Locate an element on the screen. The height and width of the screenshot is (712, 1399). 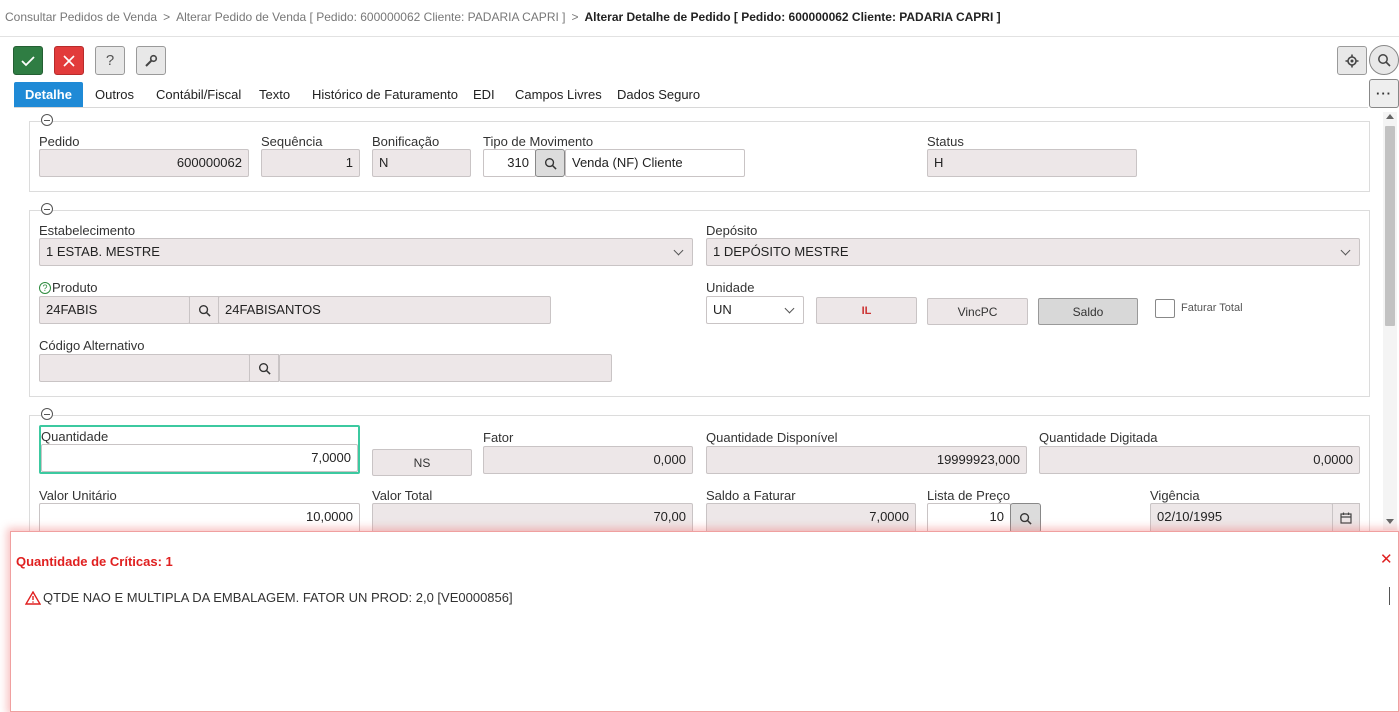
estabelecimento-value: 1 ESTAB. MESTRE is located at coordinates (103, 251).